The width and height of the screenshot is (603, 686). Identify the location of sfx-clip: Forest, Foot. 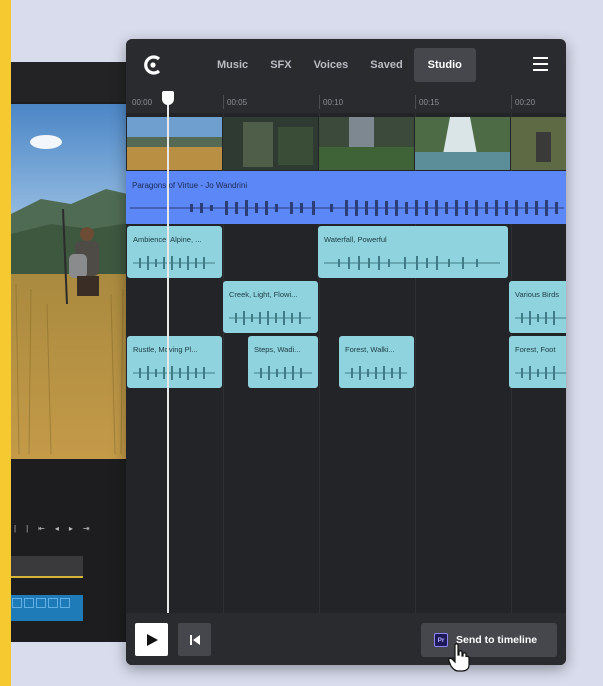
(537, 362).